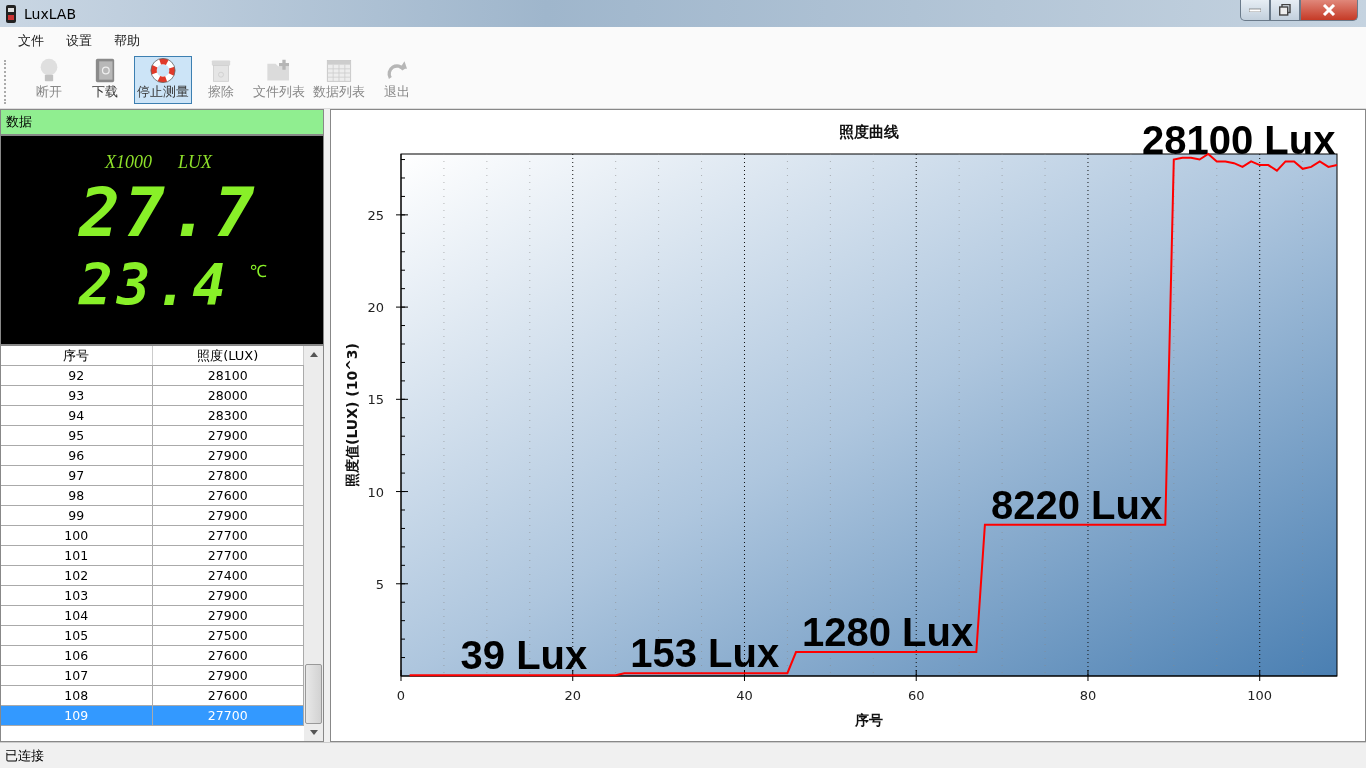 The width and height of the screenshot is (1366, 768). I want to click on table-cell: 106, so click(77, 655).